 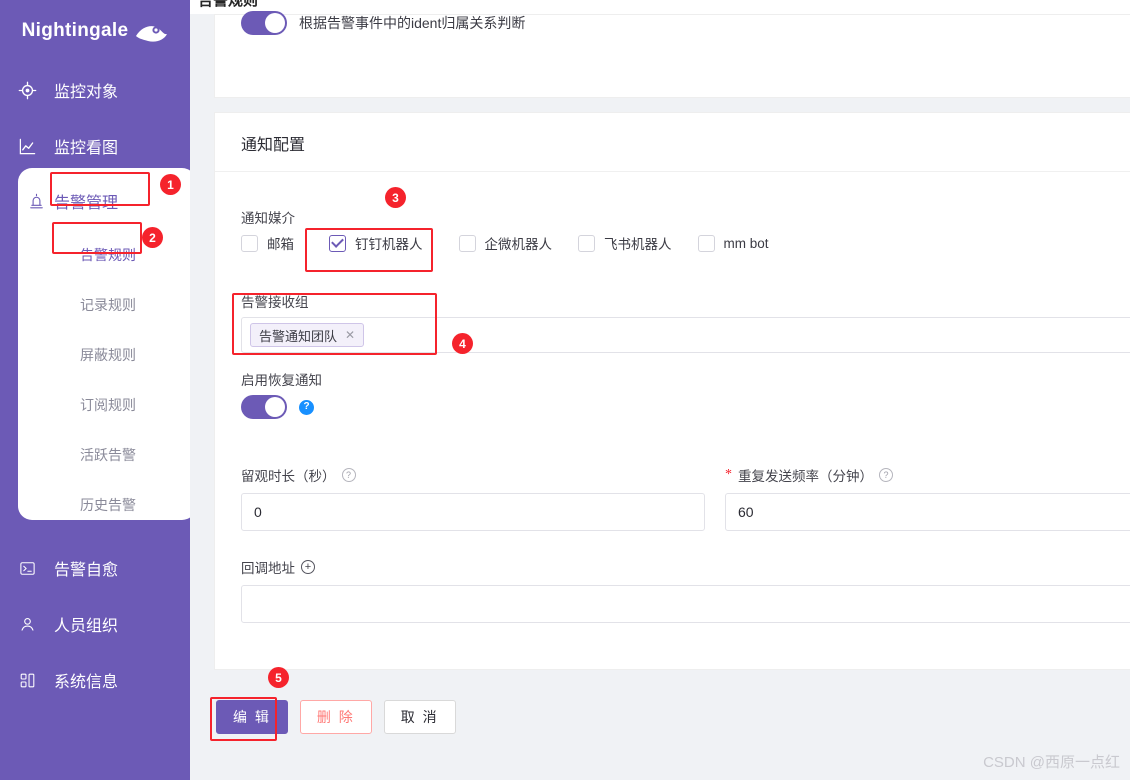 I want to click on footer-button-bar: 编 辑 删 除 取 消, so click(x=336, y=717).